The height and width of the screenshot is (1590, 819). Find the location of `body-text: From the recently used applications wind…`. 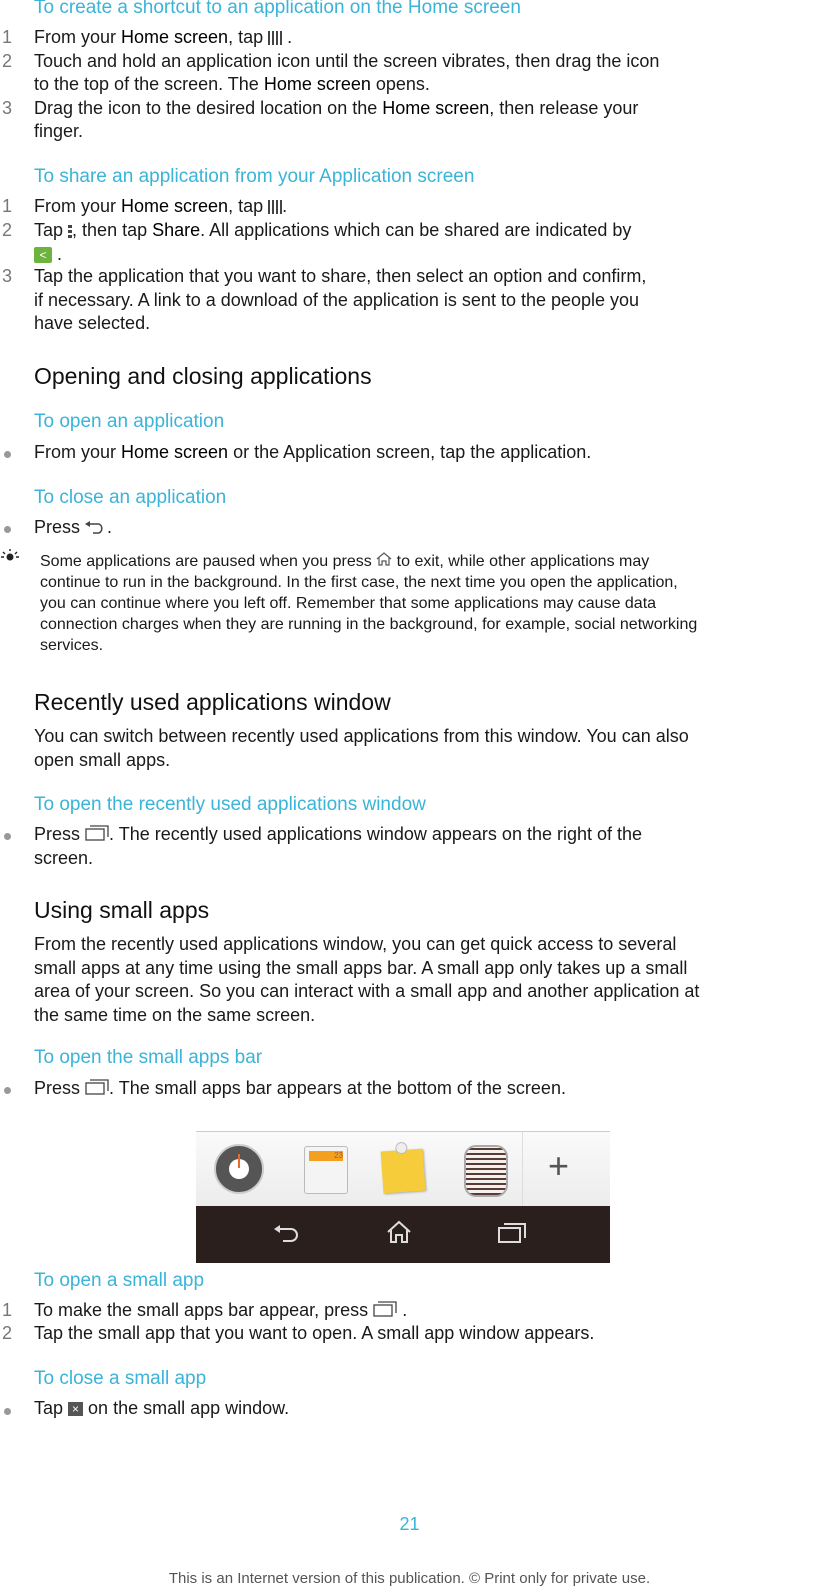

body-text: From the recently used applications wind… is located at coordinates (355, 944).